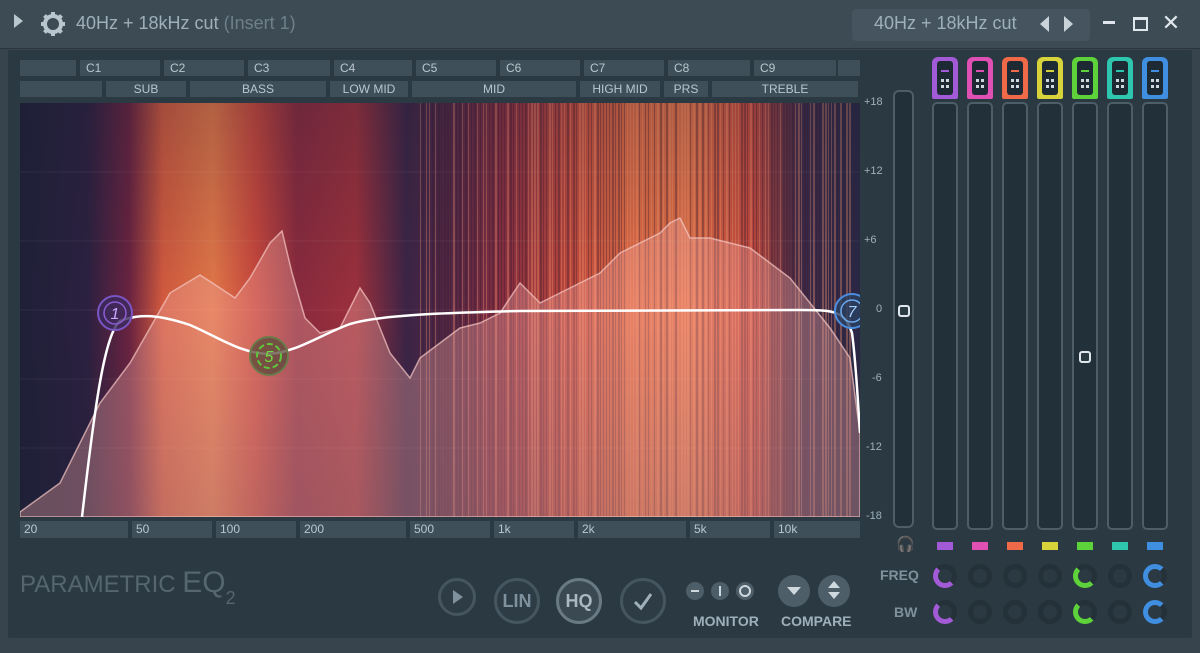 Image resolution: width=1200 pixels, height=653 pixels. Describe the element at coordinates (1120, 316) in the screenshot. I see `band-6-gain-slider` at that location.